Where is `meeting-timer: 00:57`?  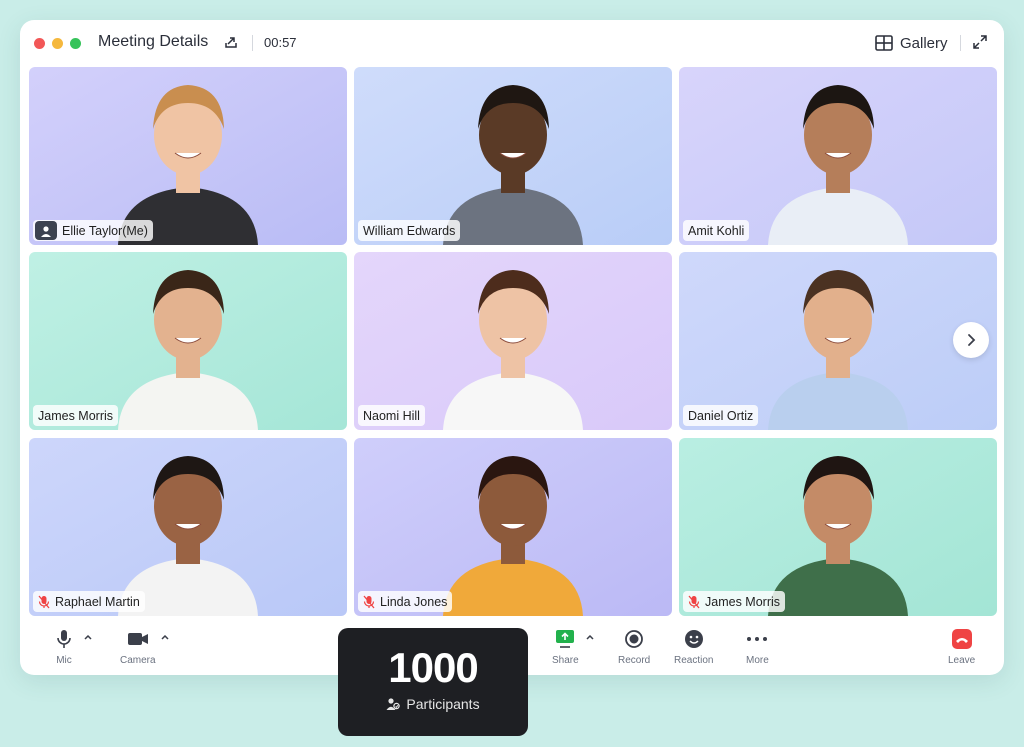 meeting-timer: 00:57 is located at coordinates (280, 42).